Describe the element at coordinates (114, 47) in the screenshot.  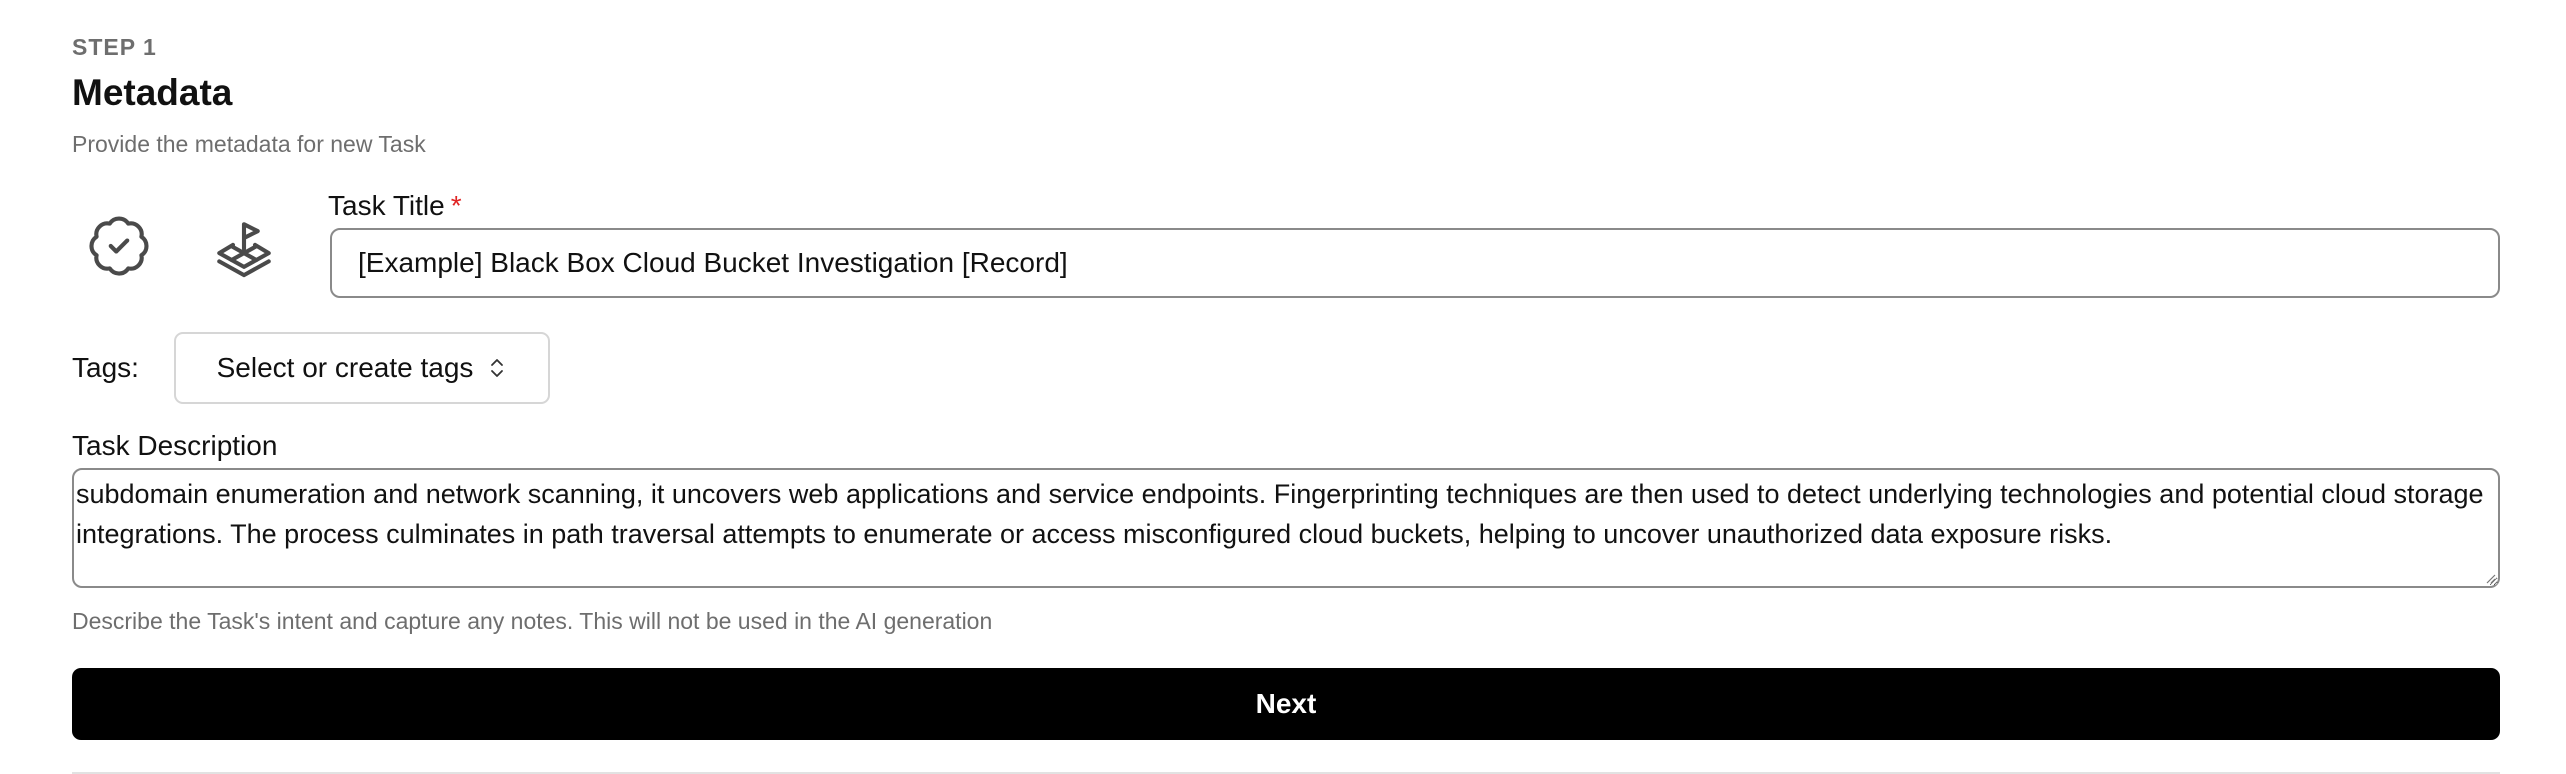
I see `step-indicator: STEP 1` at that location.